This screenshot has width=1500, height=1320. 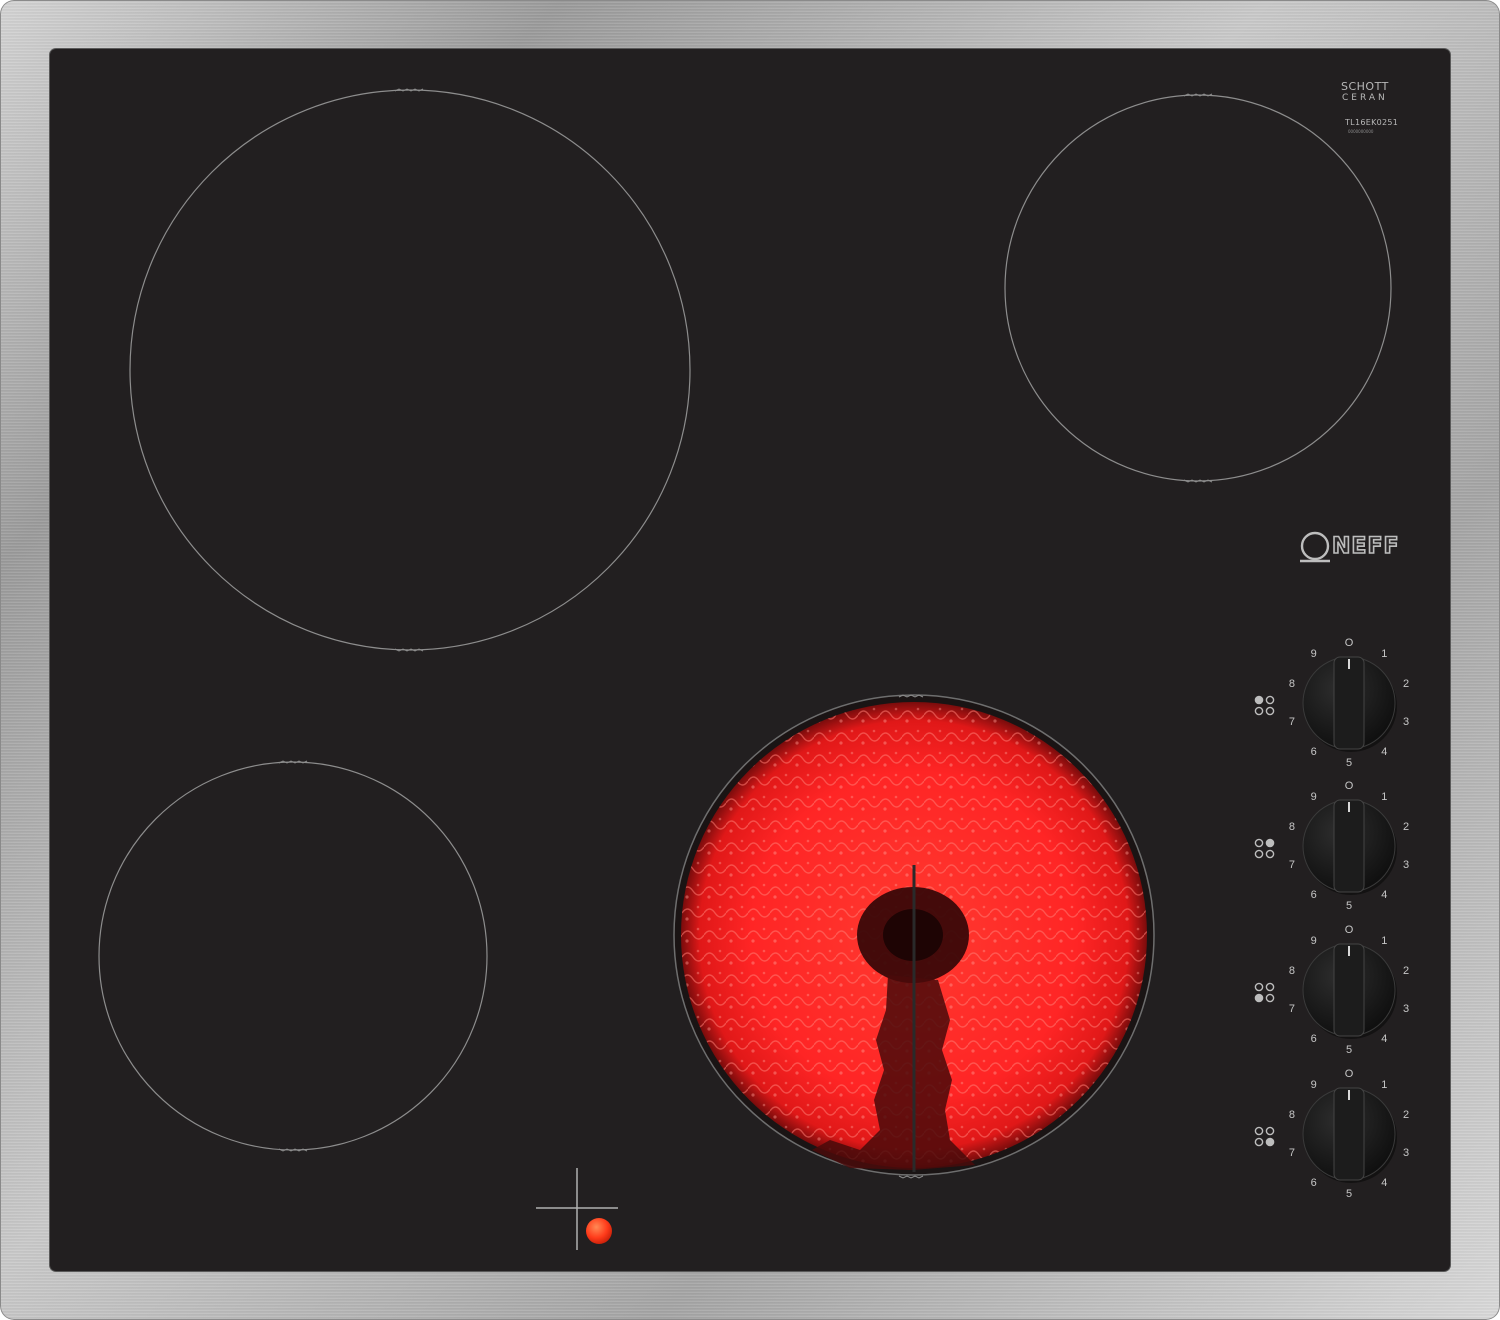 What do you see at coordinates (599, 1231) in the screenshot?
I see `residual-heat-indicator-light` at bounding box center [599, 1231].